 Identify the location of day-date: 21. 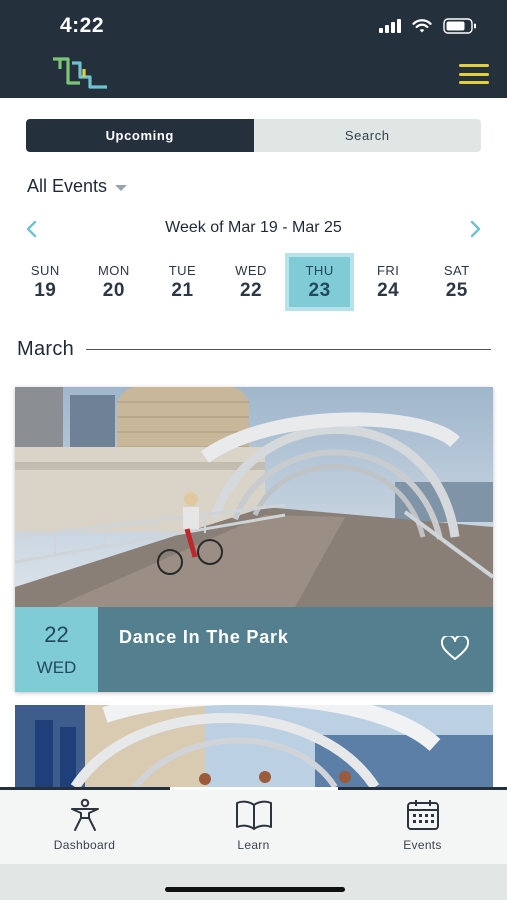
(182, 290).